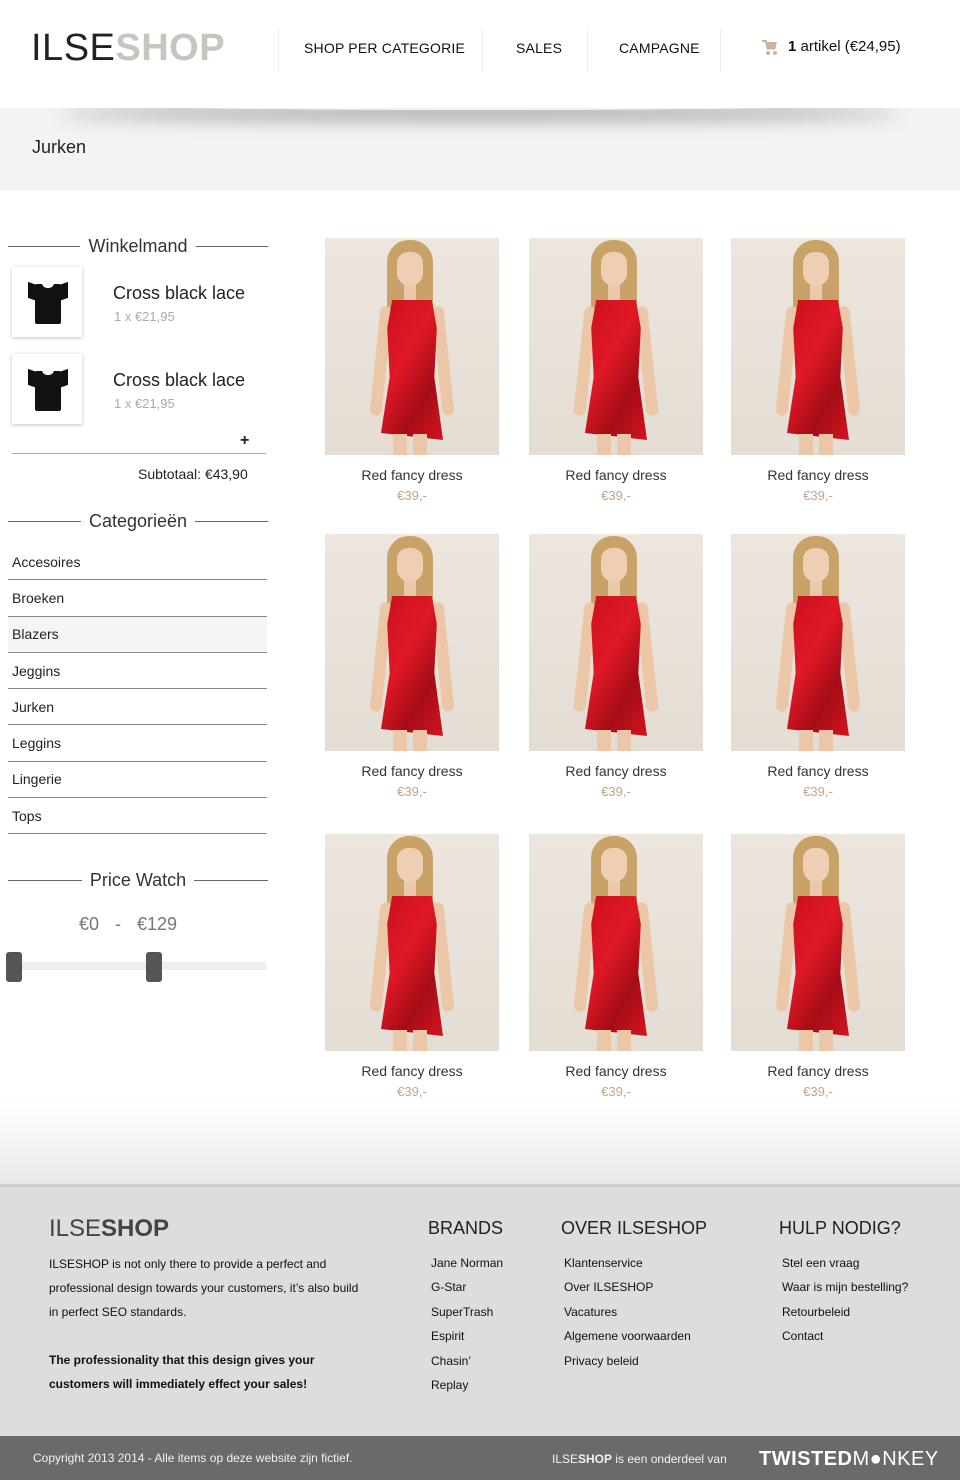 The height and width of the screenshot is (1480, 960). I want to click on categories-heading: Categorieën, so click(138, 521).